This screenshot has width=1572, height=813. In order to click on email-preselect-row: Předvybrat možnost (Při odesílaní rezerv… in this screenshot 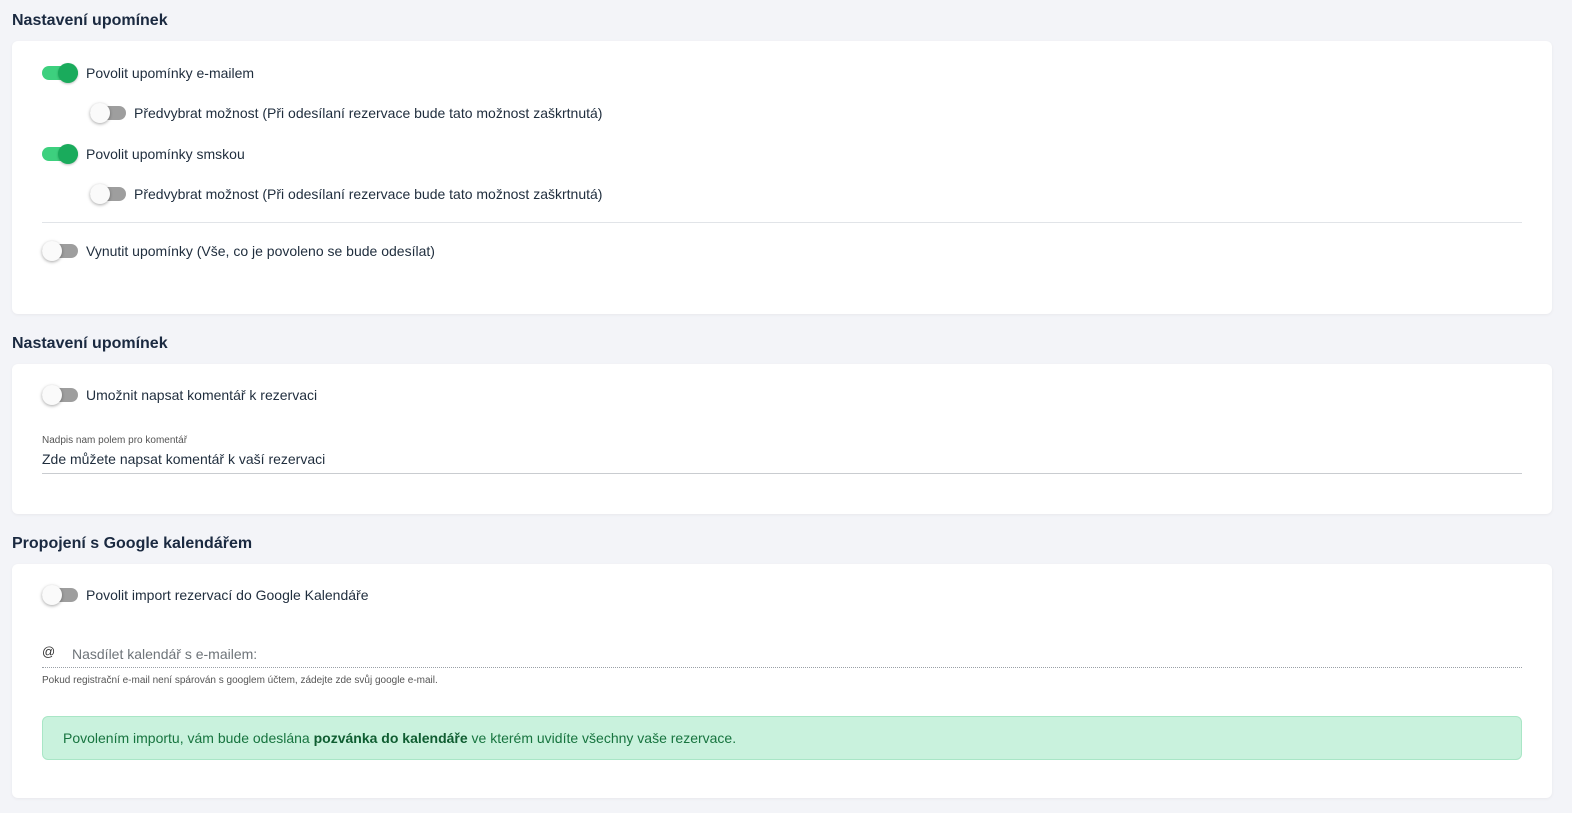, I will do `click(346, 113)`.